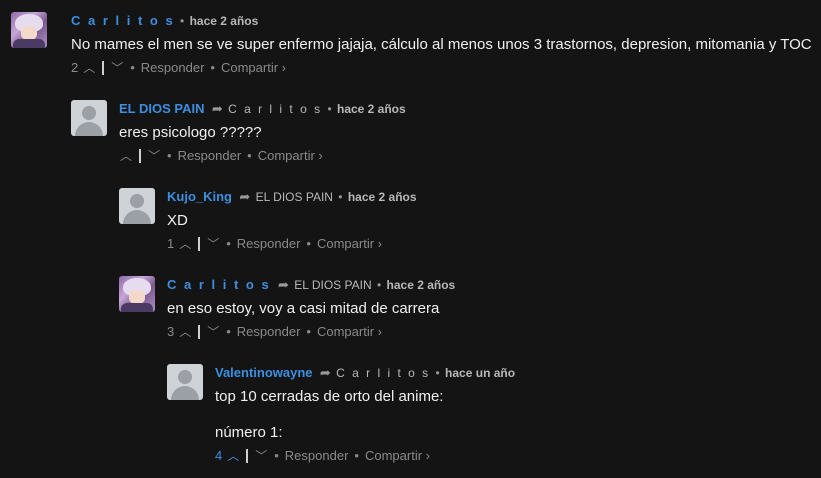 This screenshot has width=821, height=478. What do you see at coordinates (161, 108) in the screenshot?
I see `author-name: EL DIOS PAIN` at bounding box center [161, 108].